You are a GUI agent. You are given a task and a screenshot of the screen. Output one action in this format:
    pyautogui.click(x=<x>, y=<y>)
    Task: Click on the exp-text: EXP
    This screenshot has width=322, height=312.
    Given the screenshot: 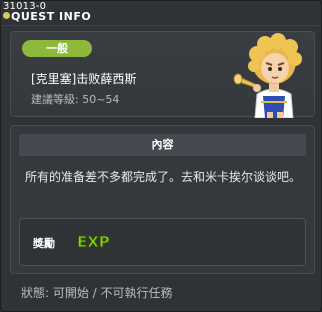 What is the action you would take?
    pyautogui.click(x=93, y=242)
    